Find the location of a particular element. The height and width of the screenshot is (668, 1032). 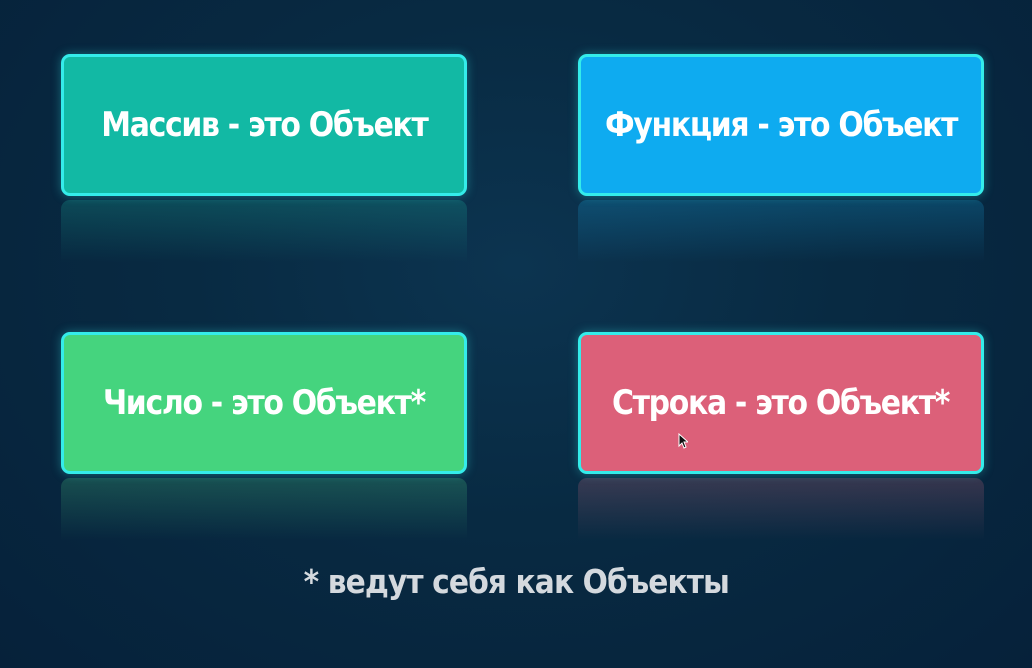

card-label: Массив - это Объект is located at coordinates (264, 125).